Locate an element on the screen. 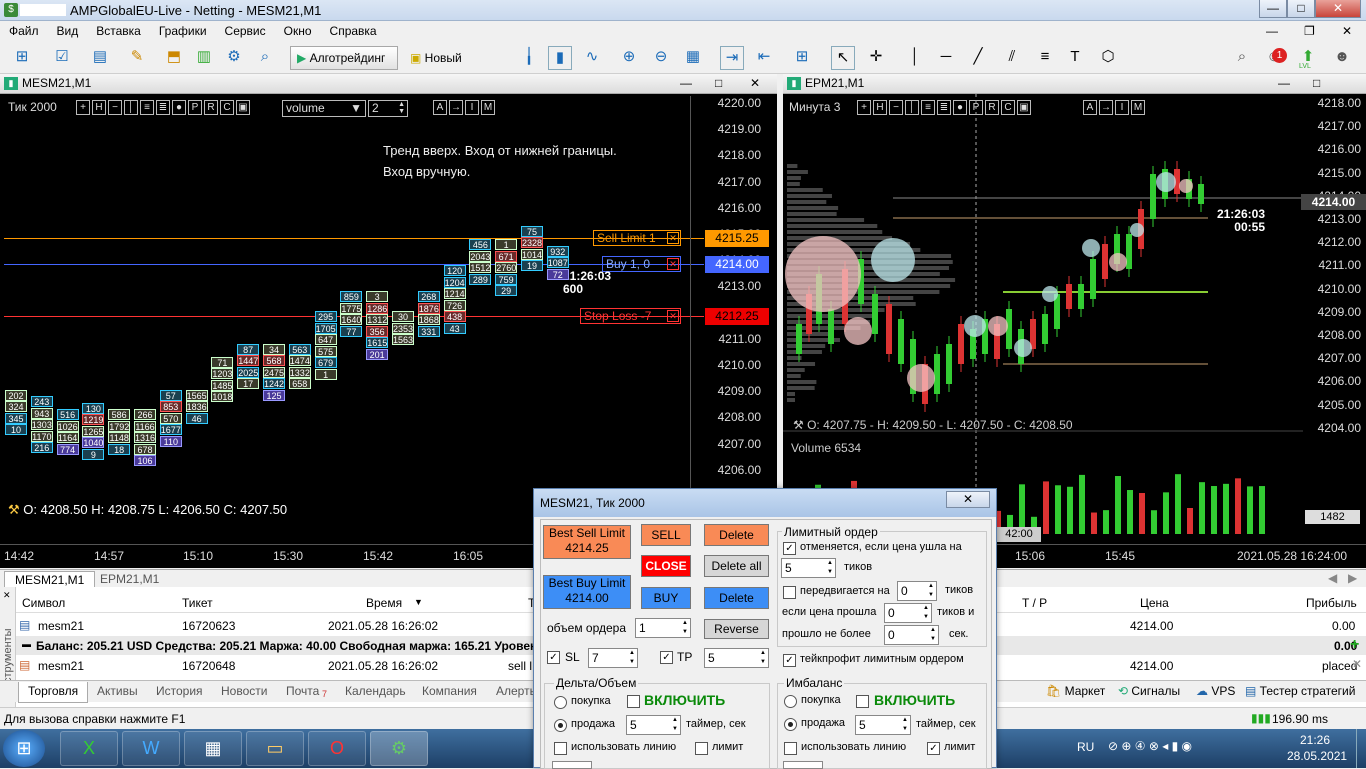 The height and width of the screenshot is (769, 1366). trendline-icon: ╱ is located at coordinates (978, 58).